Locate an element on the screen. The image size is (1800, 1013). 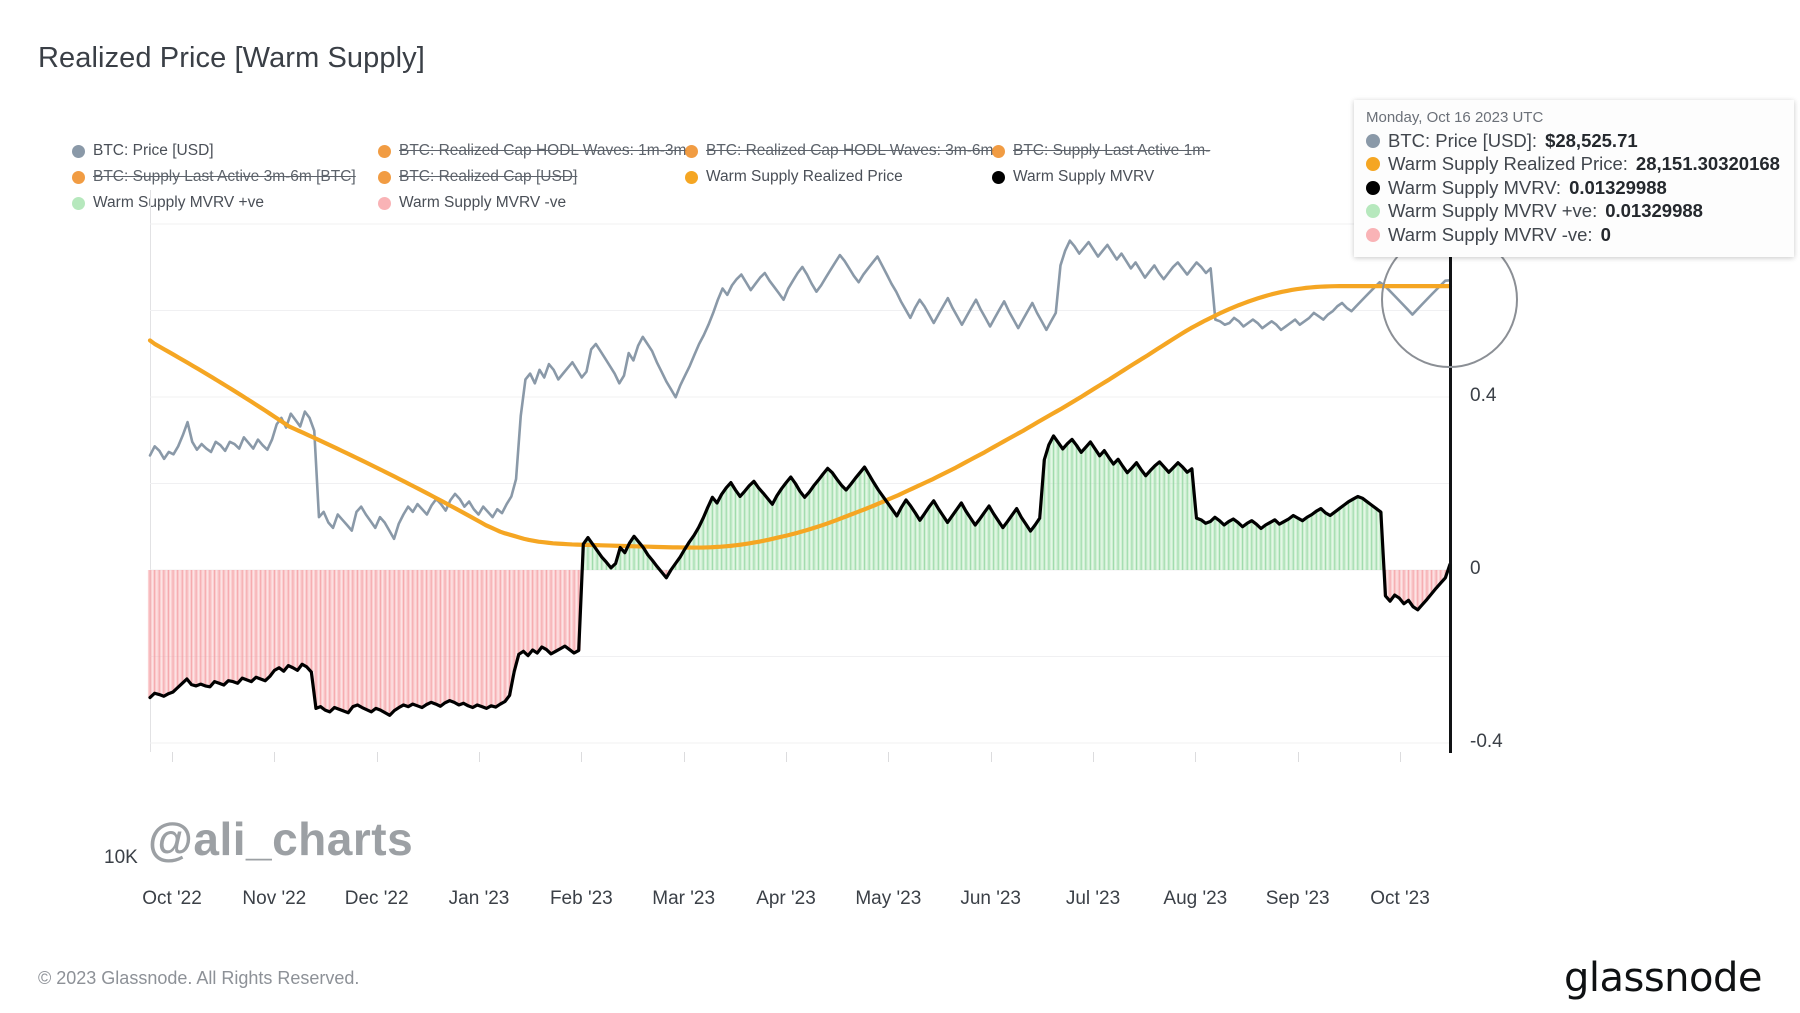
tooltip-row-label: Warm Supply MVRV: is located at coordinates (1475, 187).